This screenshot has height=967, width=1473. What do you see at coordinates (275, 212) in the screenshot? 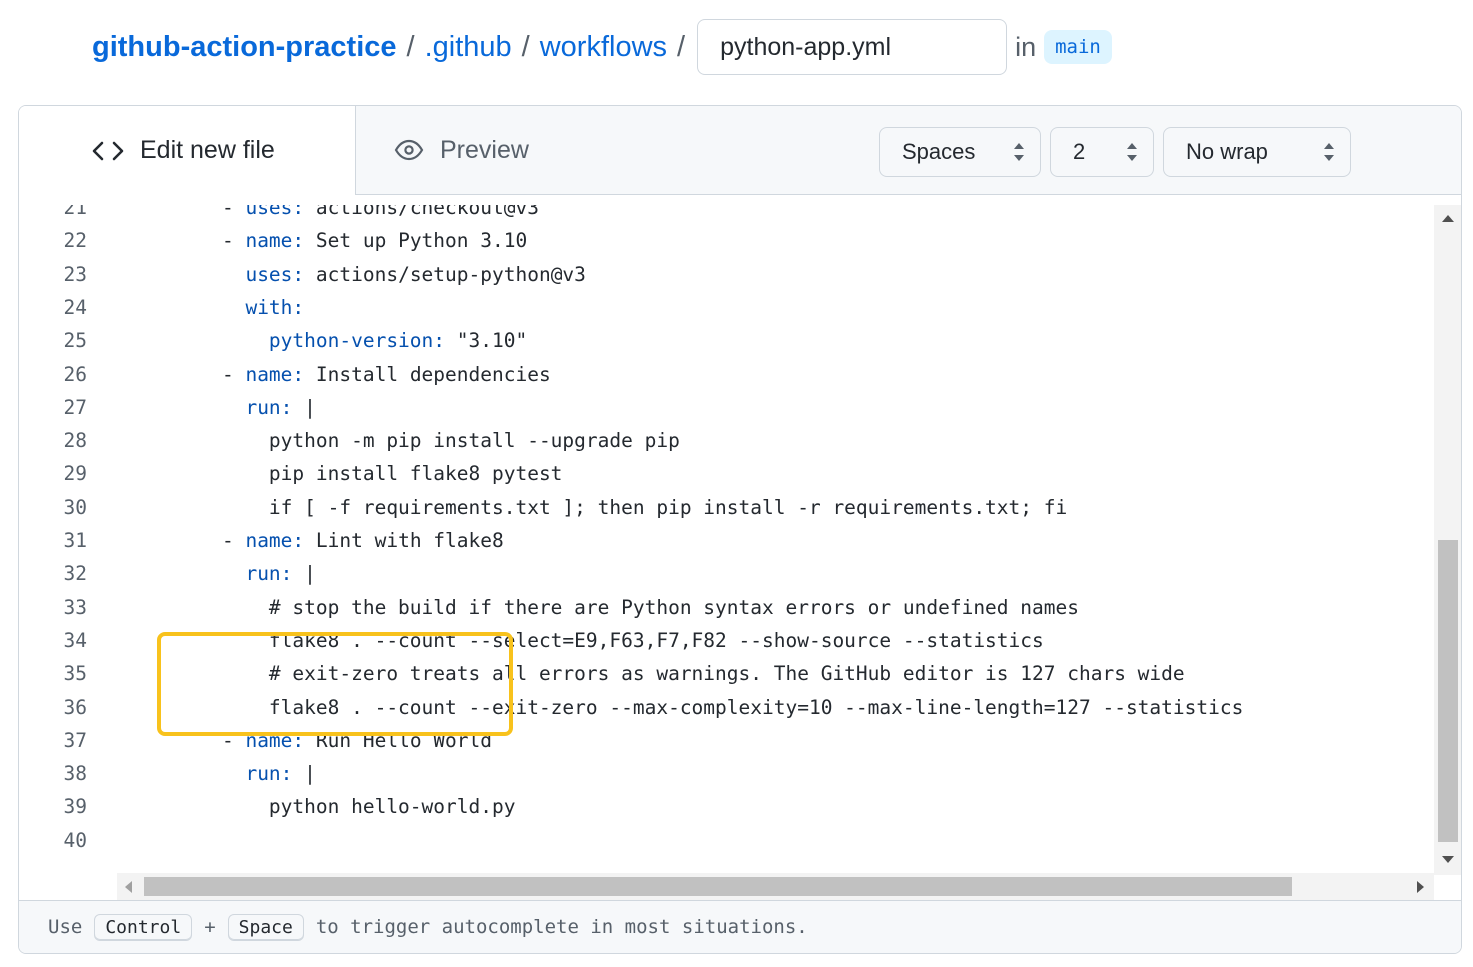
I see `yaml-key: uses:` at bounding box center [275, 212].